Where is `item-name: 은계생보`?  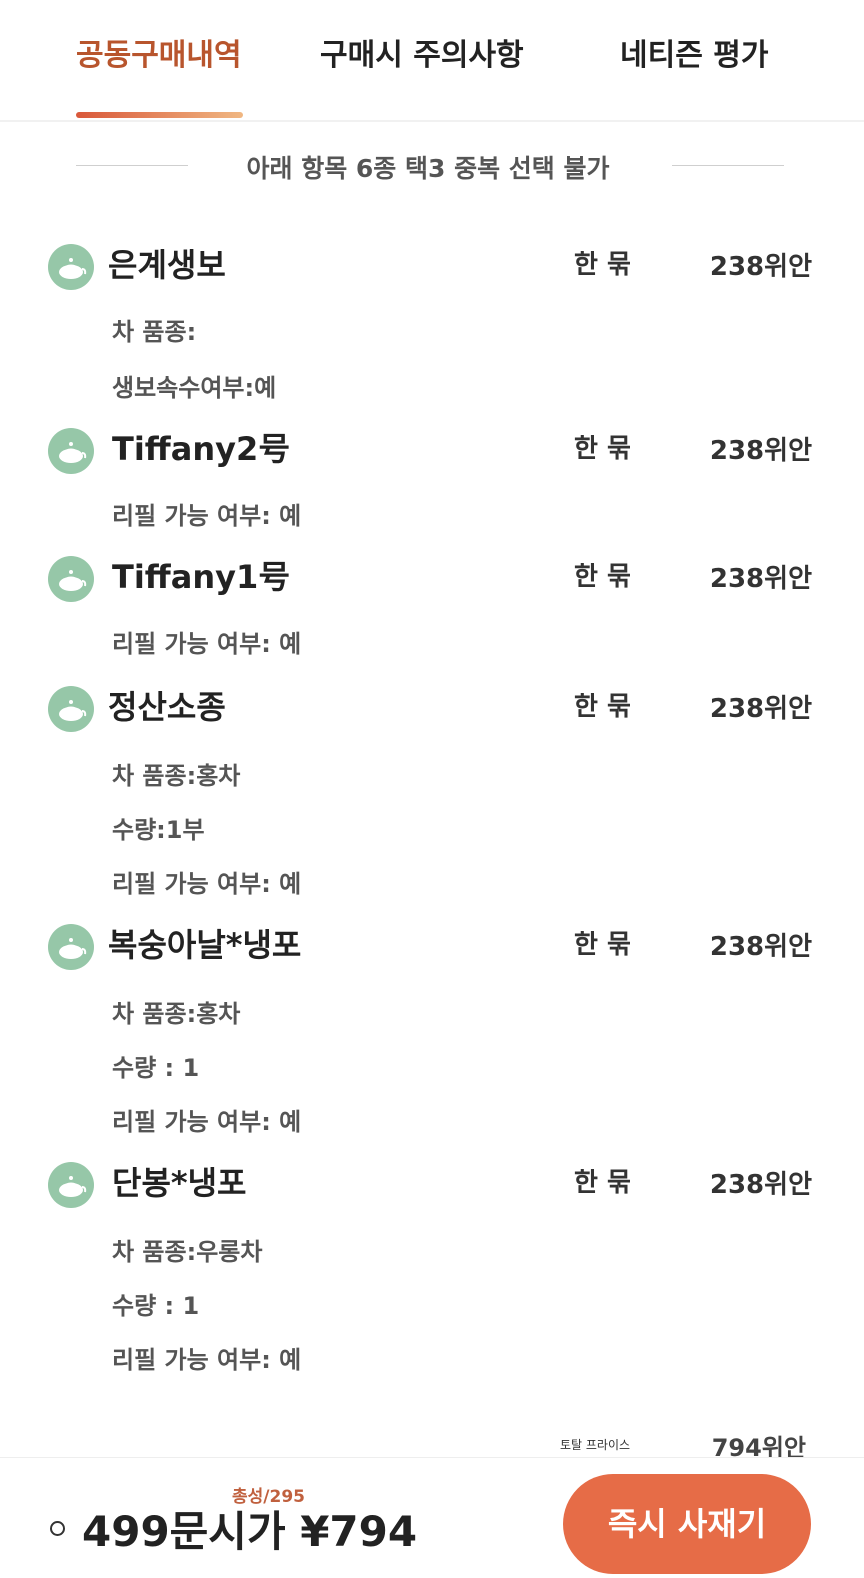
item-name: 은계생보 is located at coordinates (167, 265).